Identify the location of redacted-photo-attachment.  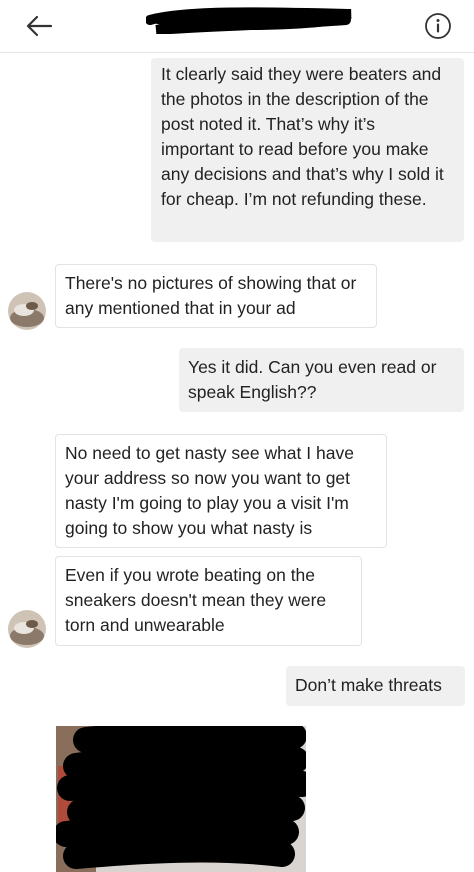
(181, 799).